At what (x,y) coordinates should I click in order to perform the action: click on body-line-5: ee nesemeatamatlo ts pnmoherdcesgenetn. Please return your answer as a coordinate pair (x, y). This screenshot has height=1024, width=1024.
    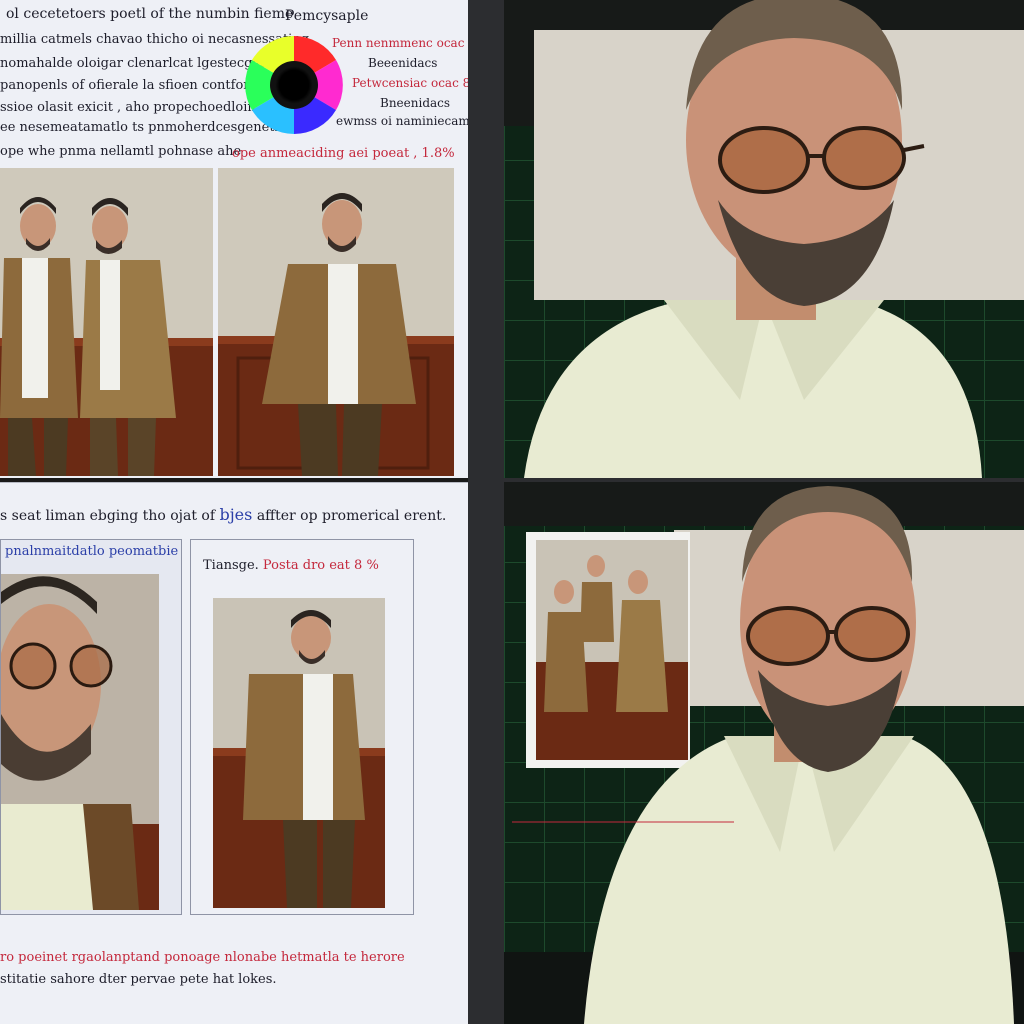
    Looking at the image, I should click on (141, 127).